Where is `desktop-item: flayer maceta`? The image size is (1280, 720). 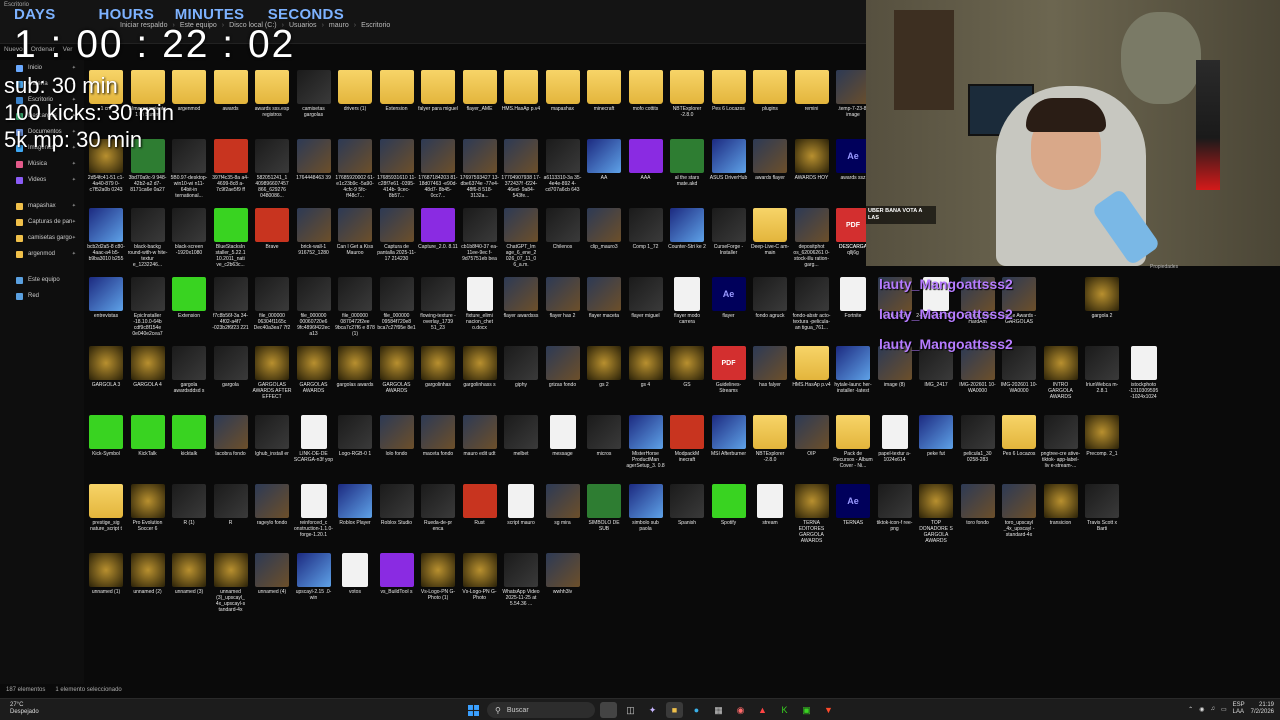
desktop-item: flayer maceta is located at coordinates (604, 298).